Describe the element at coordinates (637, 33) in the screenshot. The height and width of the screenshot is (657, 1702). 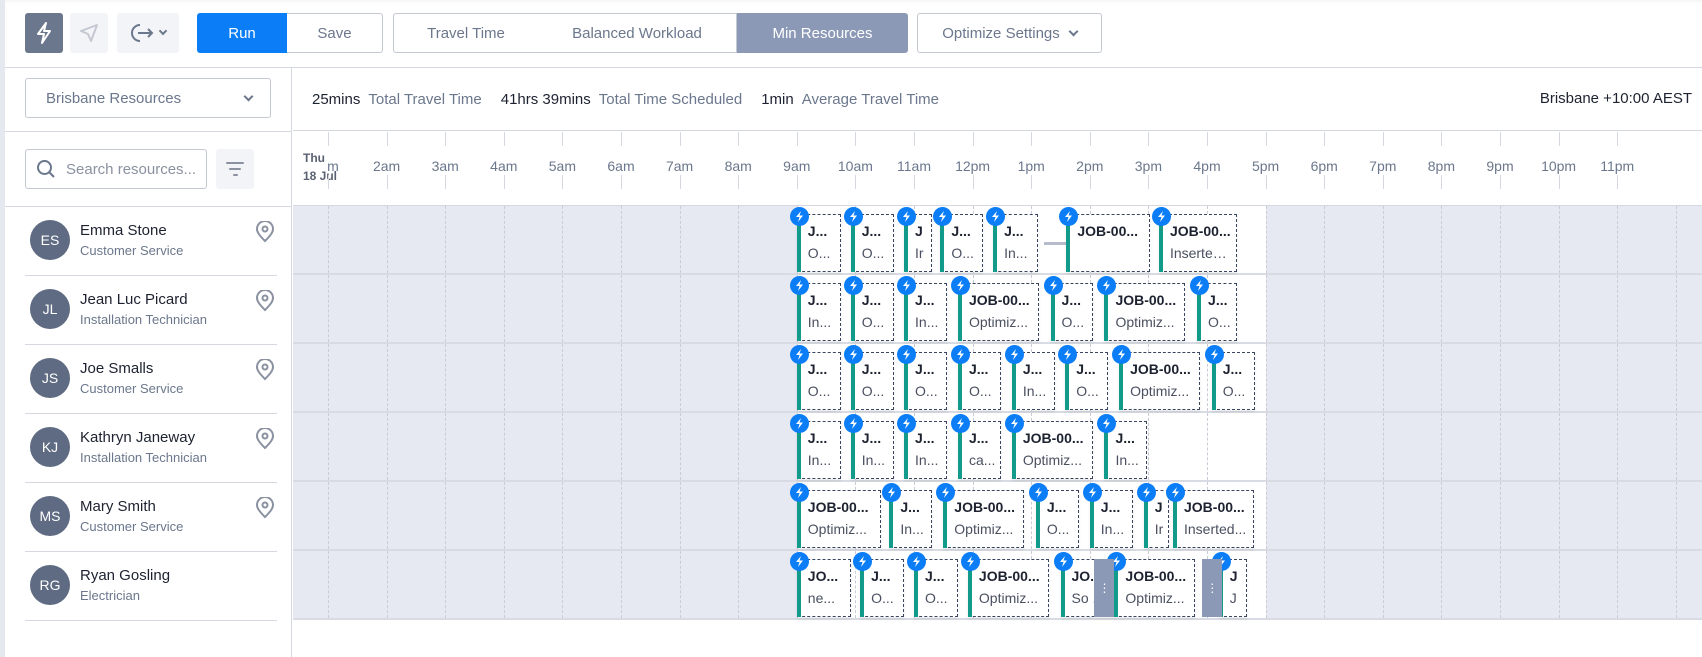
I see `mode-balanced-workload-button: Balanced Workload` at that location.